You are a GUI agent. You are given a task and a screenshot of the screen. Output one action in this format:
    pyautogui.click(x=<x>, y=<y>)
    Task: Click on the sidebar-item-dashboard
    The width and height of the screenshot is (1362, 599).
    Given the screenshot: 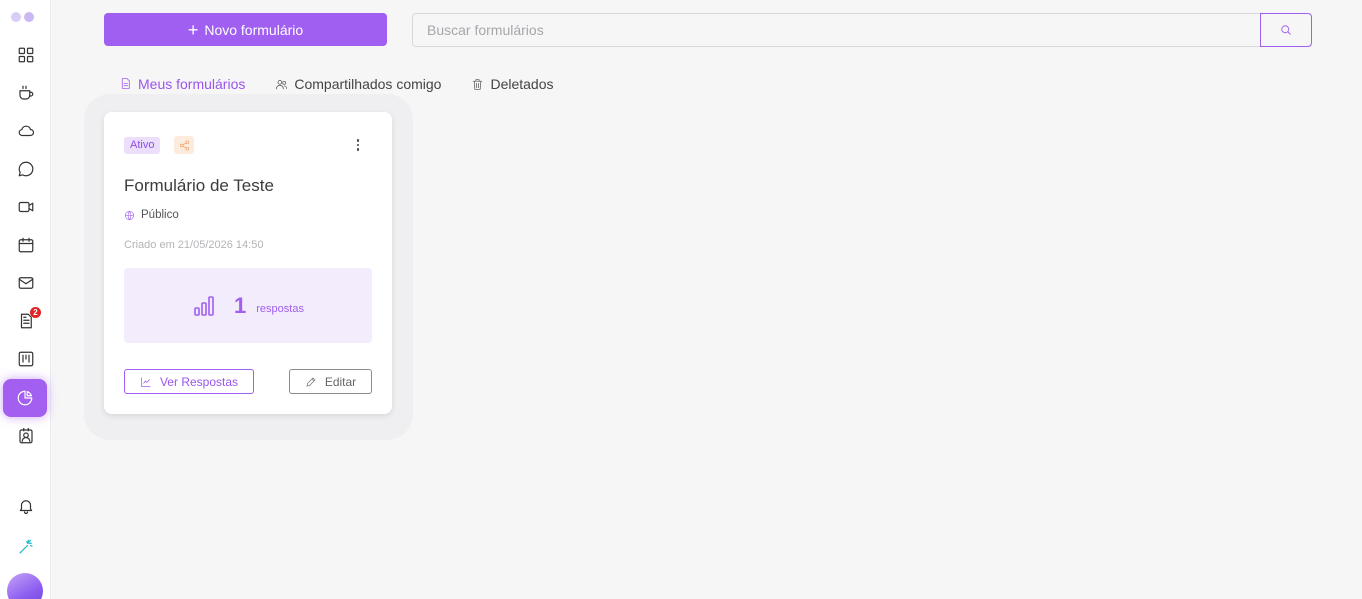 What is the action you would take?
    pyautogui.click(x=26, y=55)
    